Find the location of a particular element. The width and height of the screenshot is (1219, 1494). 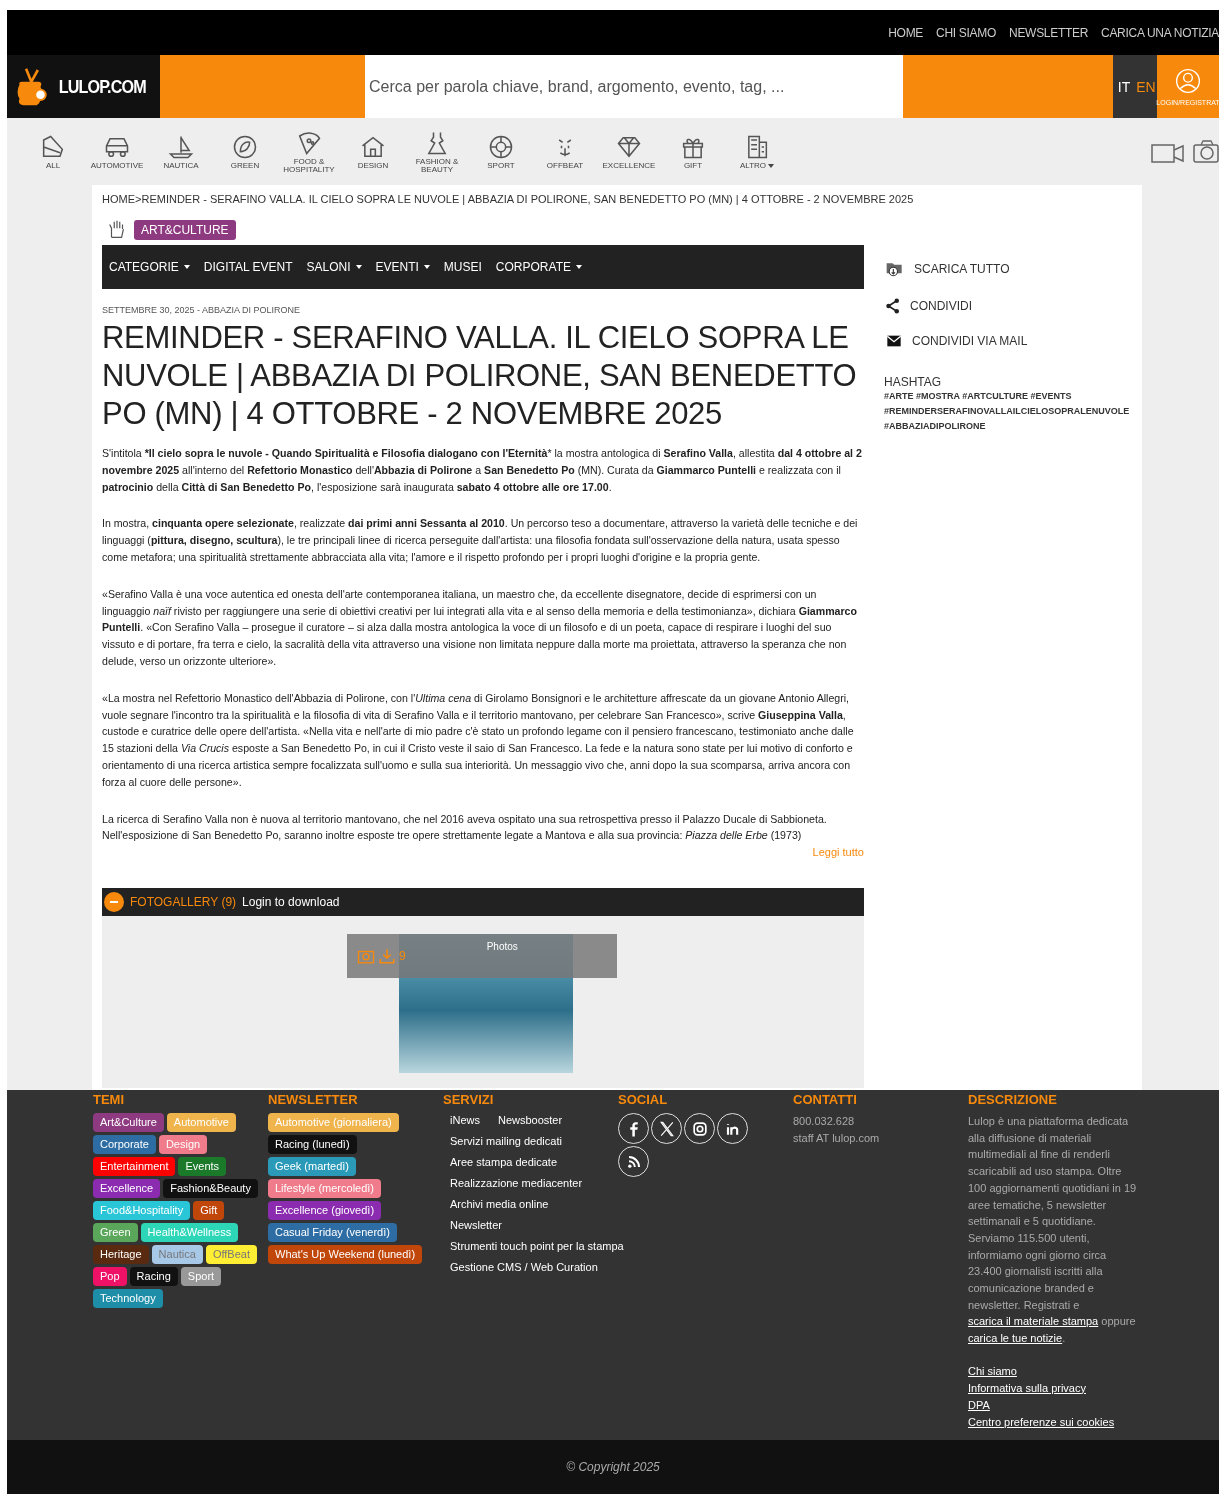

download-icon is located at coordinates (387, 956).